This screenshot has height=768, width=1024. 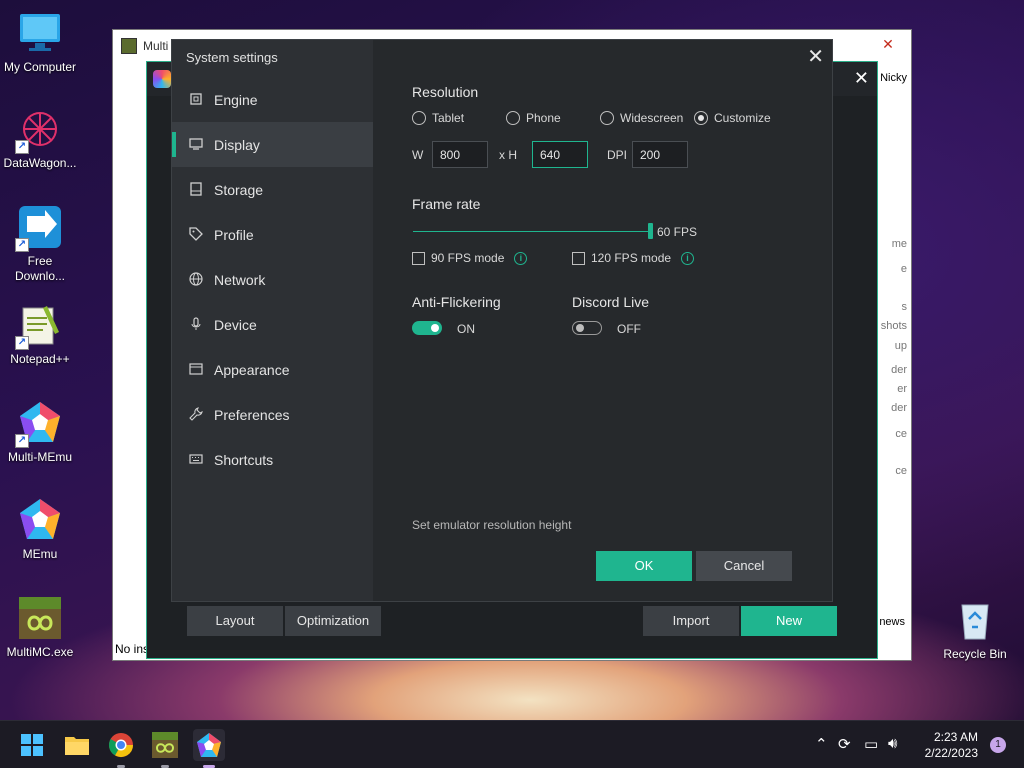 What do you see at coordinates (650, 231) in the screenshot?
I see `frame-rate-slider-handle` at bounding box center [650, 231].